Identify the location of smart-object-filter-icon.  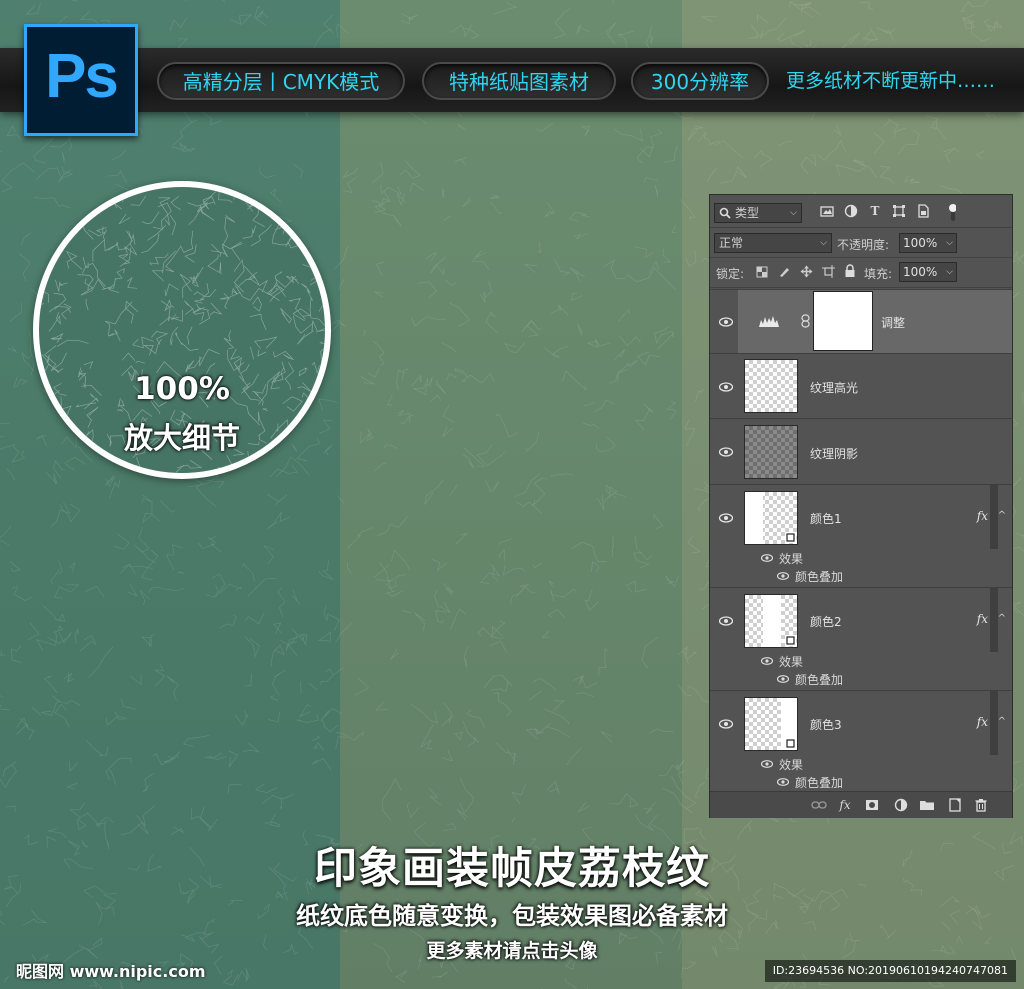
(923, 211).